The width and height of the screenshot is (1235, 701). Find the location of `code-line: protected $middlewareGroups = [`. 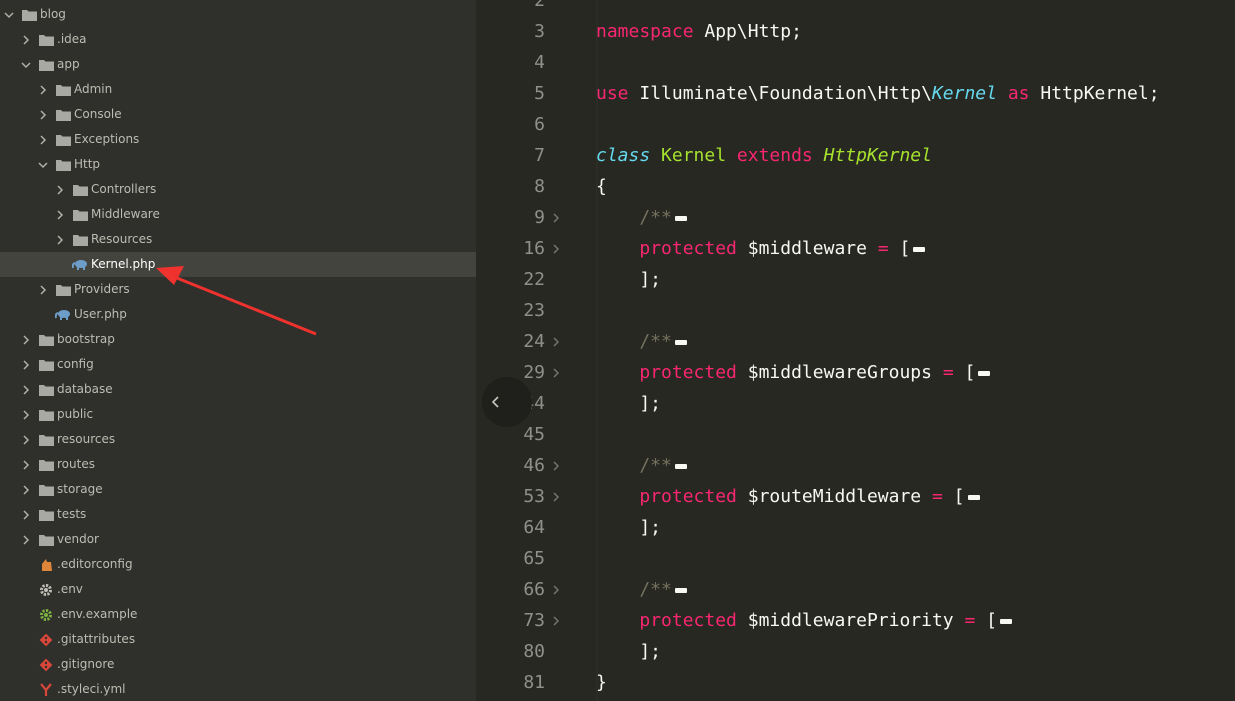

code-line: protected $middlewareGroups = [ is located at coordinates (793, 372).